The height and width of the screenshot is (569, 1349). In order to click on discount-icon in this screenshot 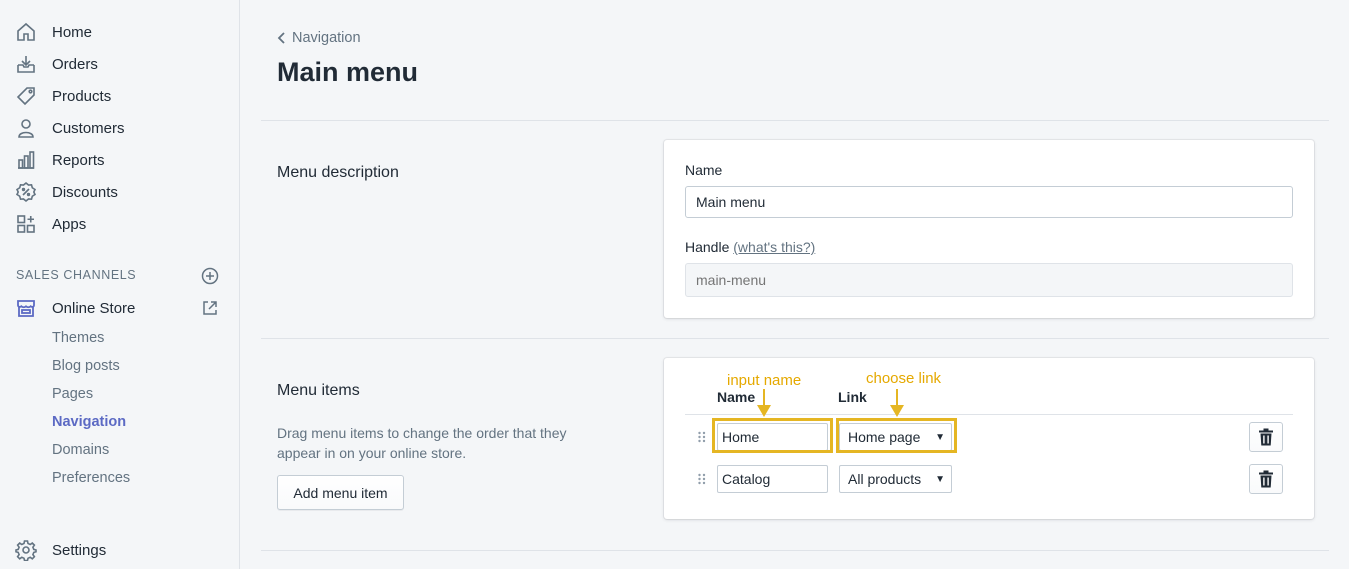, I will do `click(26, 192)`.